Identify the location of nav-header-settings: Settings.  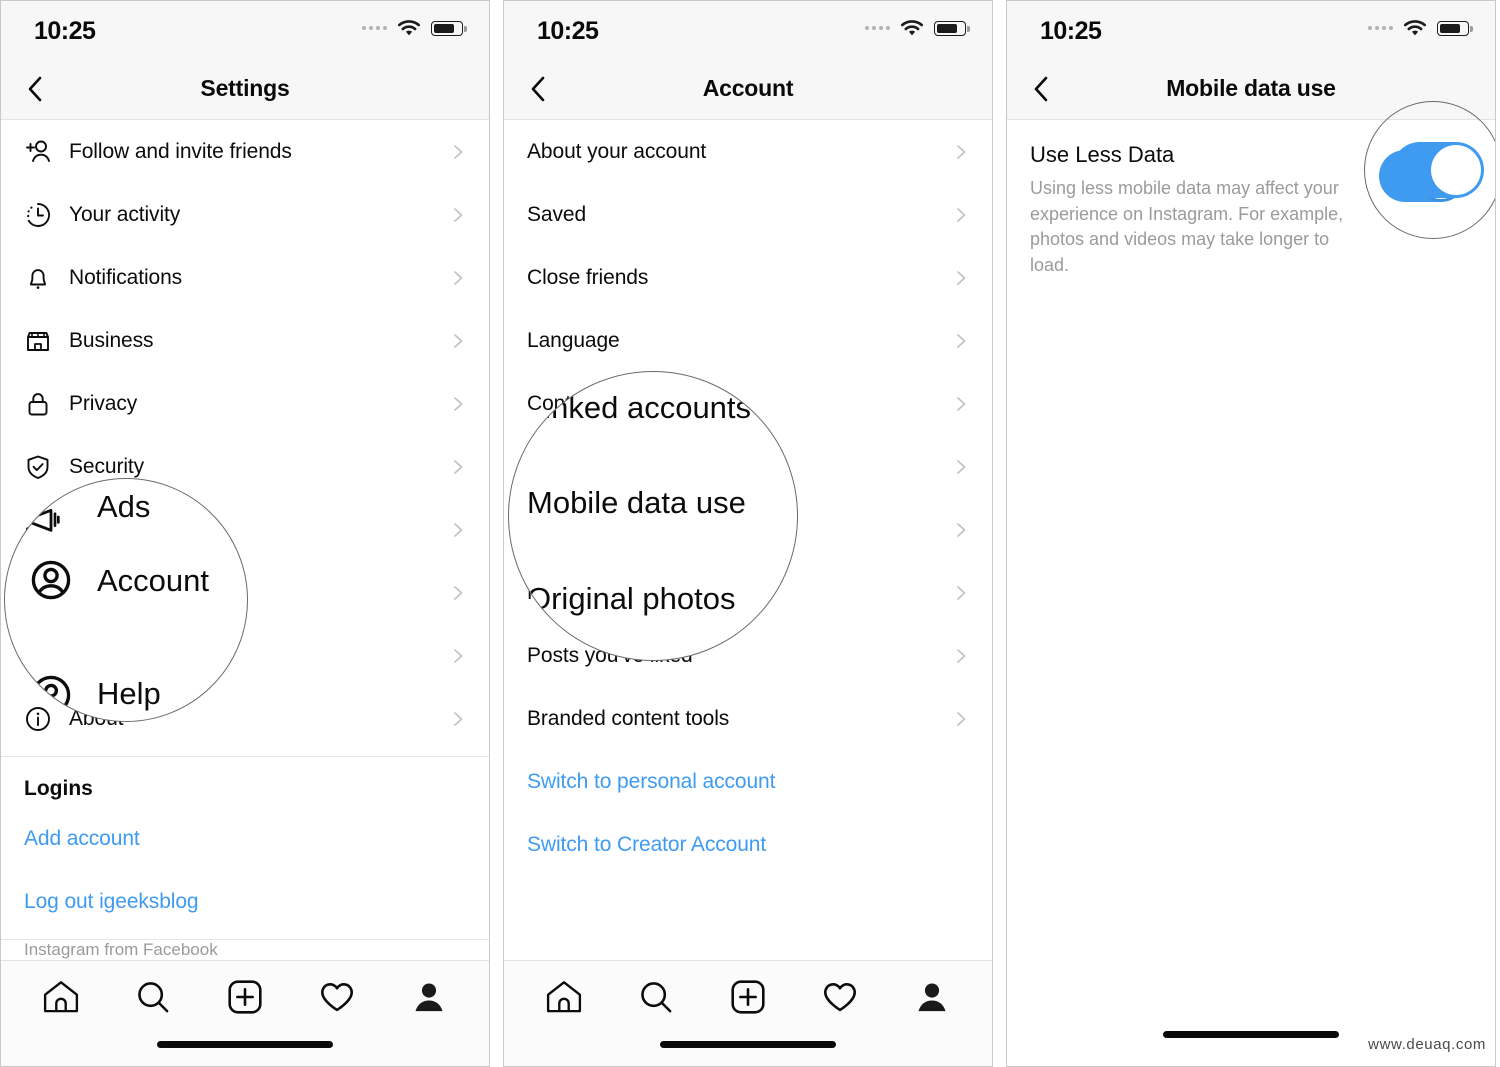
(245, 89).